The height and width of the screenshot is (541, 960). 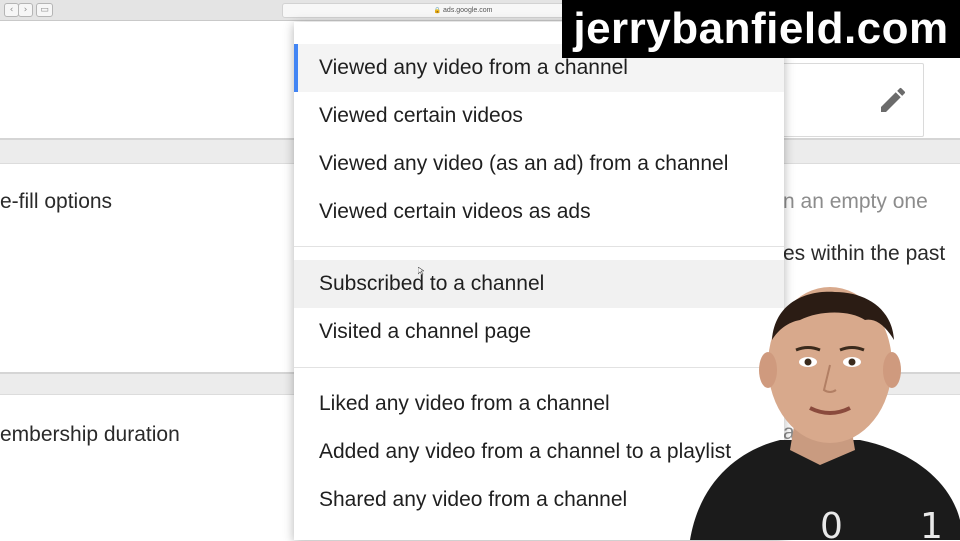 I want to click on prefill-options-label: e-fill options, so click(x=56, y=201).